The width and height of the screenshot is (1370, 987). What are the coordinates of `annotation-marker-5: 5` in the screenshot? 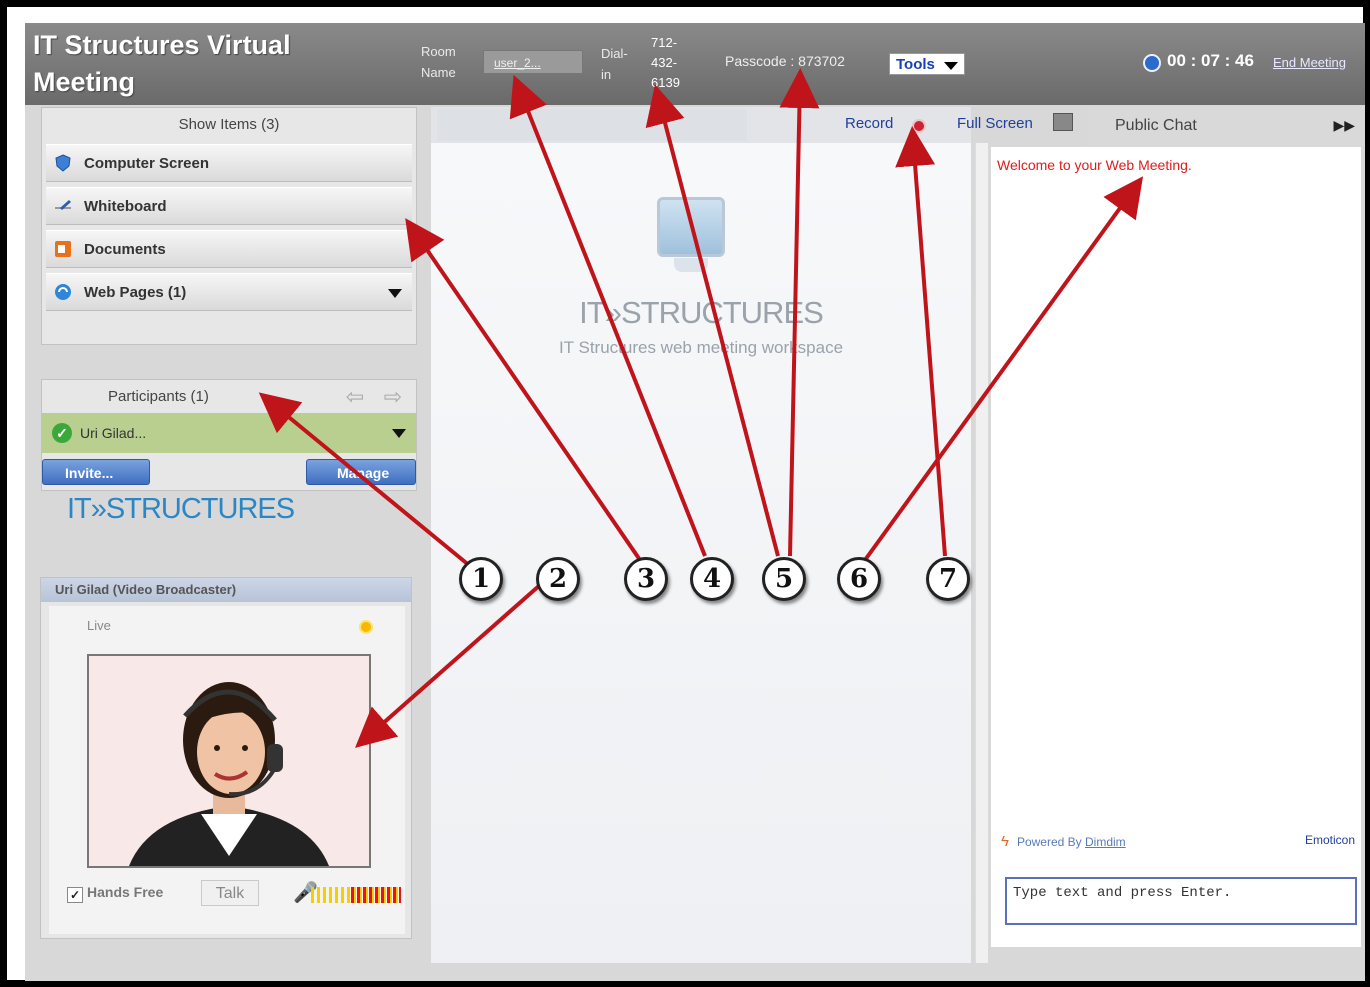 It's located at (784, 579).